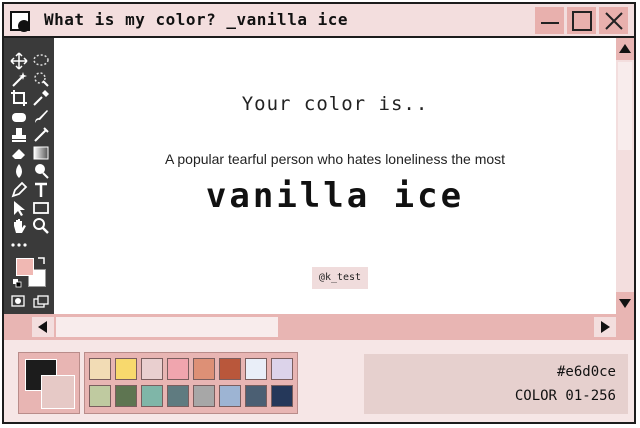 Image resolution: width=640 pixels, height=428 pixels. I want to click on vertical-scroll-thumb, so click(625, 106).